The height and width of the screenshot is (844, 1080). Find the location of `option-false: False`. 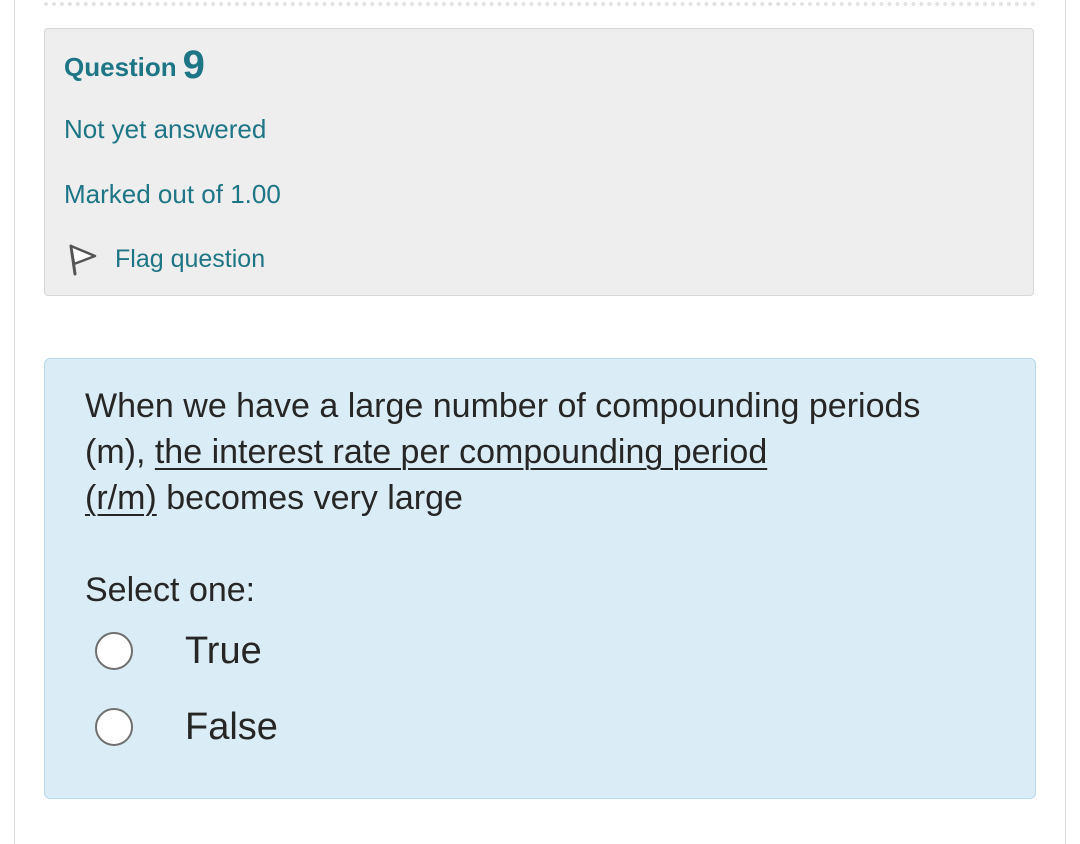

option-false: False is located at coordinates (186, 727).